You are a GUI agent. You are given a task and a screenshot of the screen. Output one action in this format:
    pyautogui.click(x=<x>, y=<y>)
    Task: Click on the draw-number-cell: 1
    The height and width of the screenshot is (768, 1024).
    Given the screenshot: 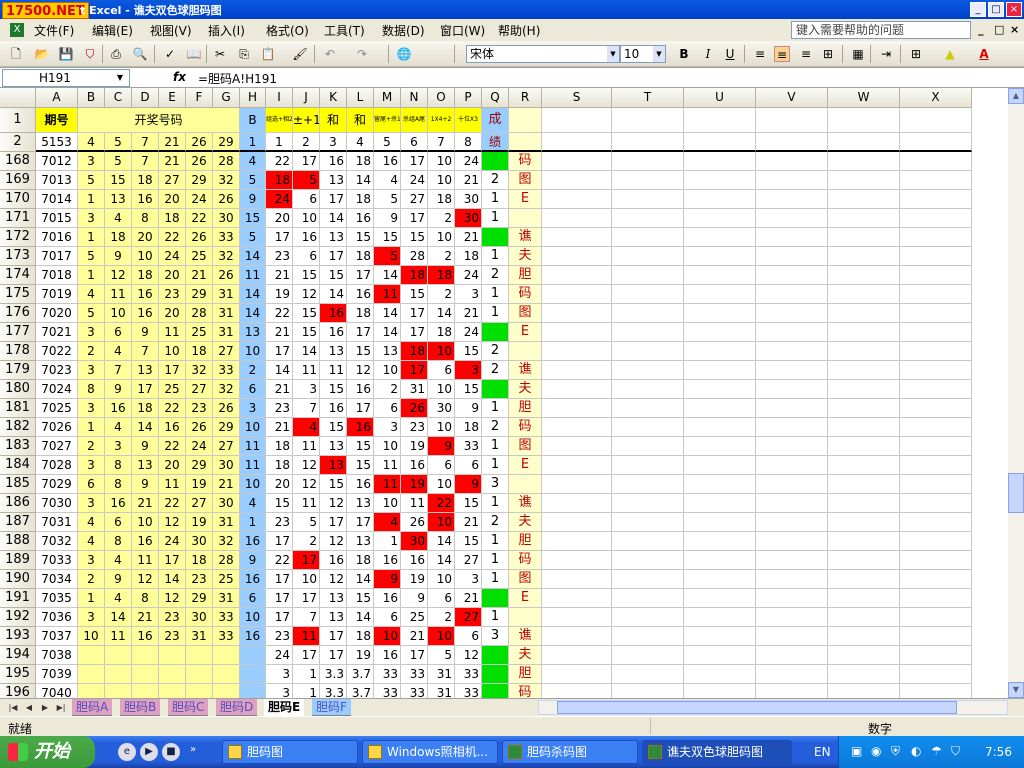 What is the action you would take?
    pyautogui.click(x=91, y=199)
    